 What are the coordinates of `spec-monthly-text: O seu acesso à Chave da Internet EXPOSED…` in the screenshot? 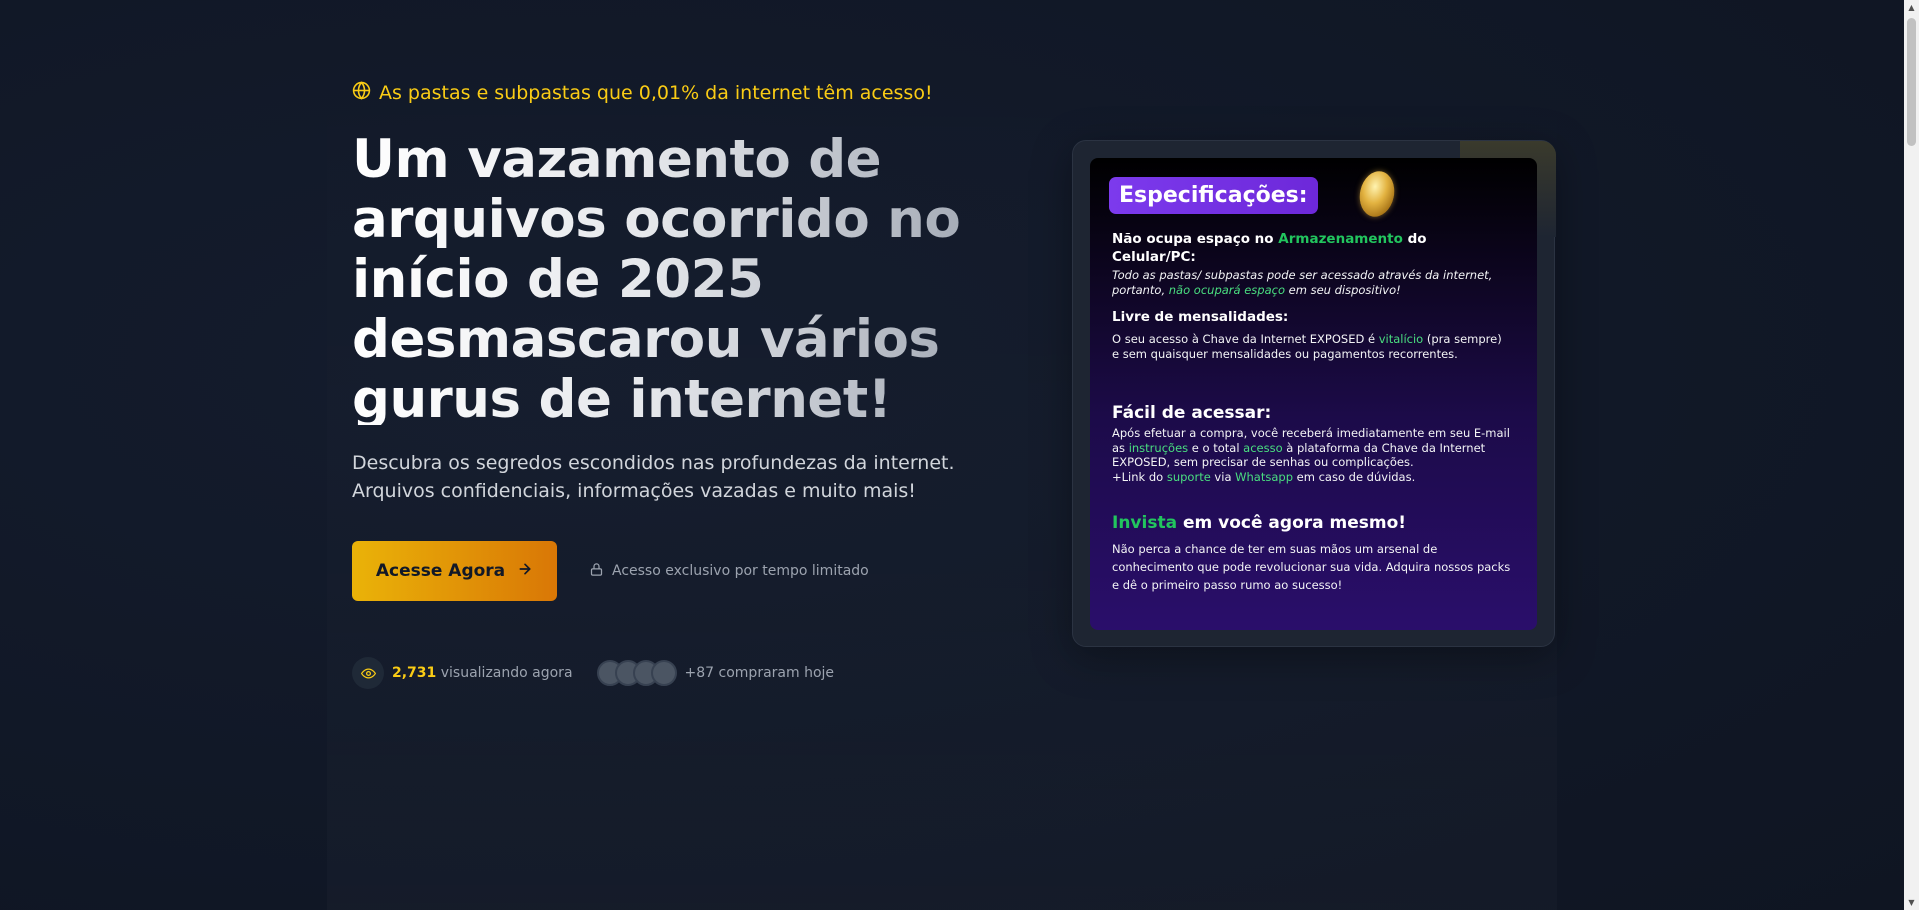 It's located at (1307, 346).